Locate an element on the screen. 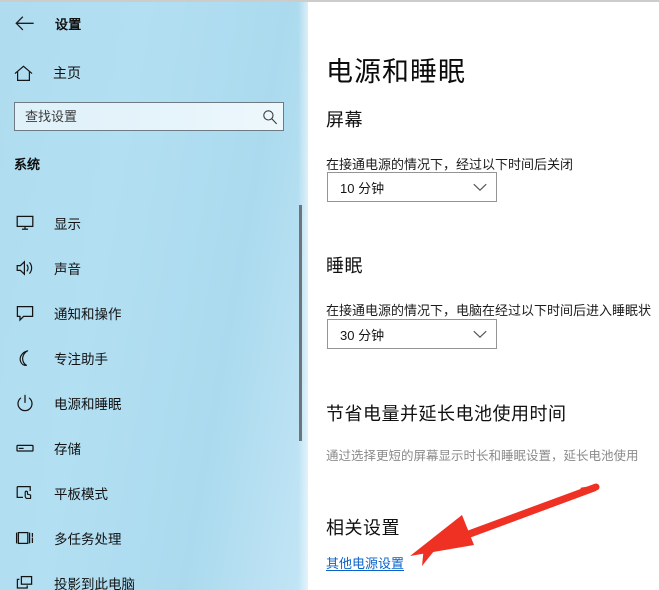 The height and width of the screenshot is (590, 659). sidebar-item-storage: 存储 is located at coordinates (148, 447).